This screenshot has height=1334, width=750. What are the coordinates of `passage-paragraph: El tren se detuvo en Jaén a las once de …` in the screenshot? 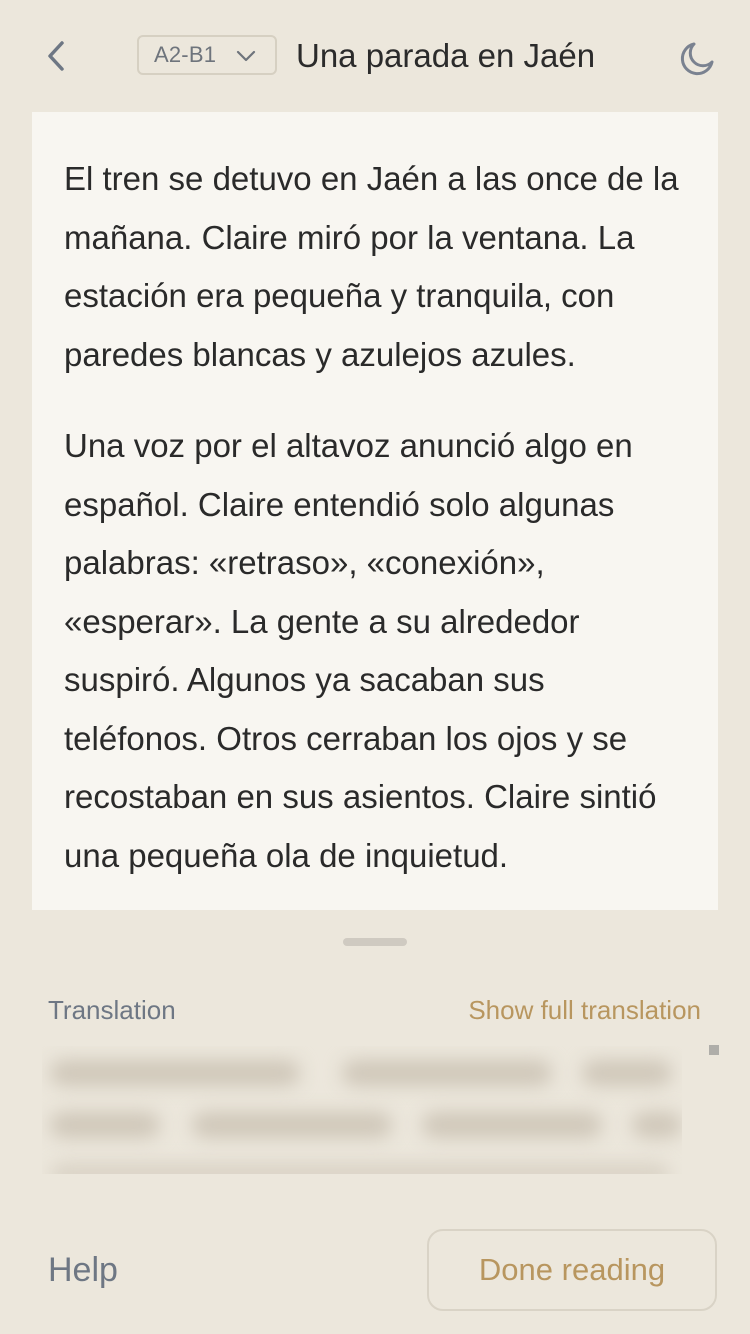 It's located at (371, 266).